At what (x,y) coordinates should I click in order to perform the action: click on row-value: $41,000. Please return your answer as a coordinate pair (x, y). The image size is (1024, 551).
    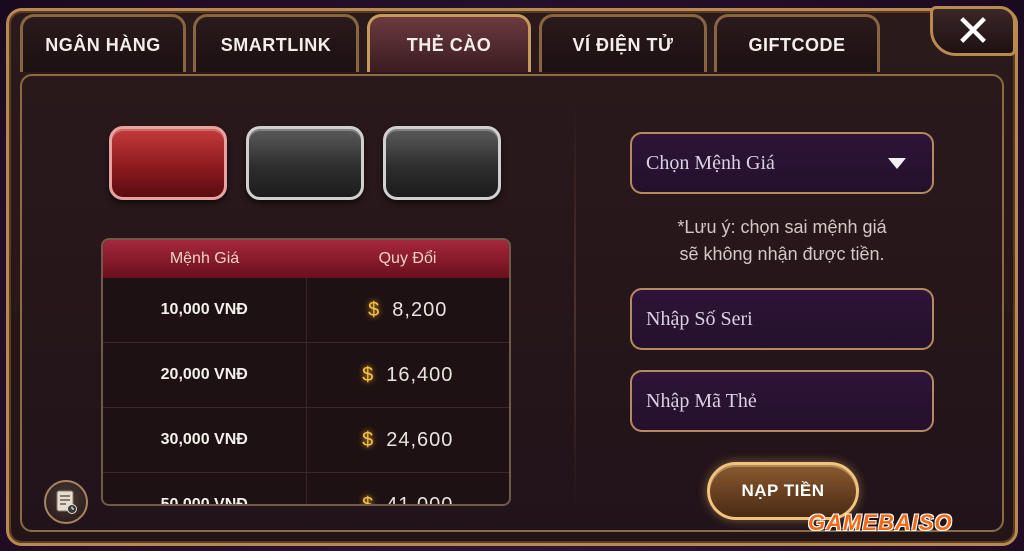
    Looking at the image, I should click on (408, 499).